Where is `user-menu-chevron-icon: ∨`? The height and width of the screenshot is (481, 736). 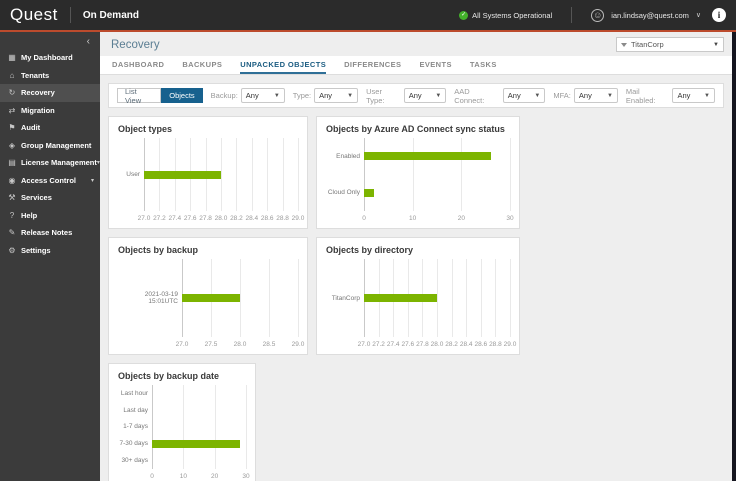 user-menu-chevron-icon: ∨ is located at coordinates (698, 15).